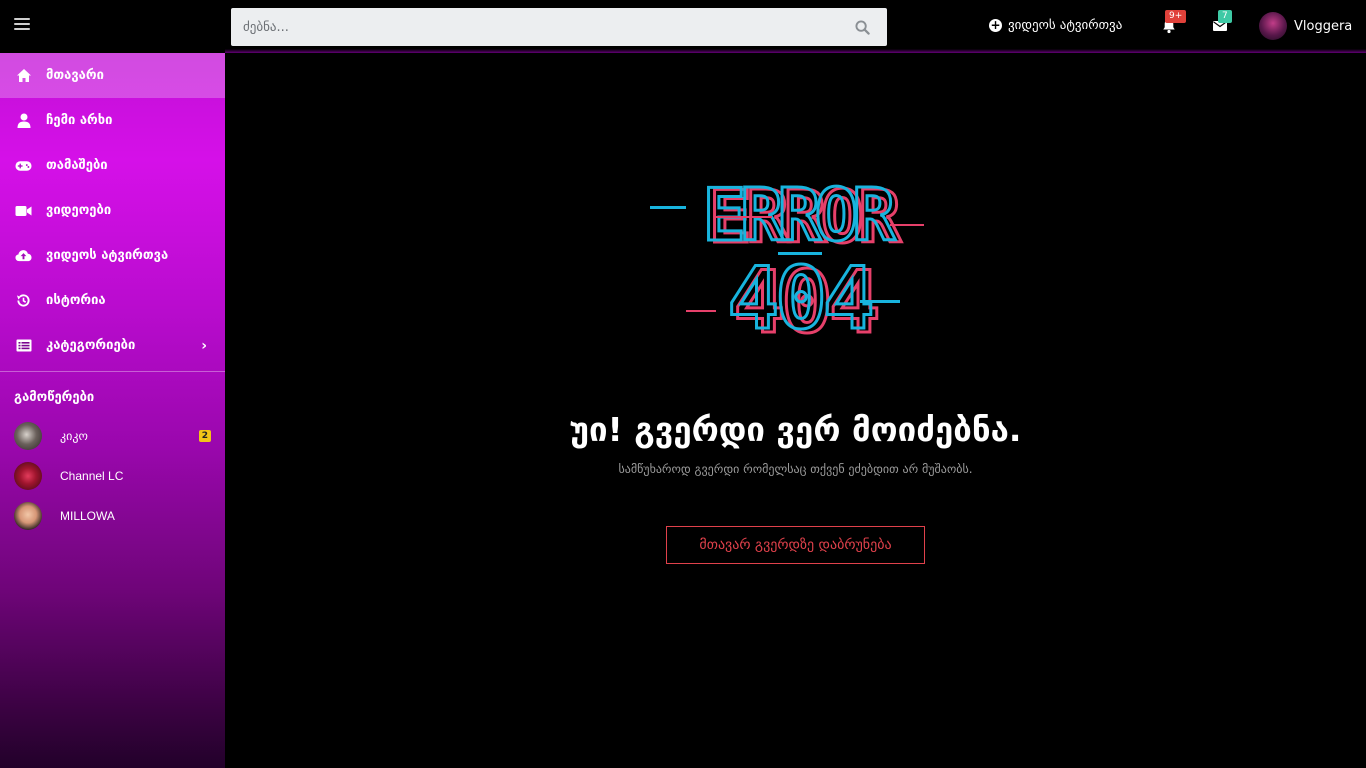  I want to click on error-404-glitch-graphic: ERROR ERROR 404 404, so click(787, 257).